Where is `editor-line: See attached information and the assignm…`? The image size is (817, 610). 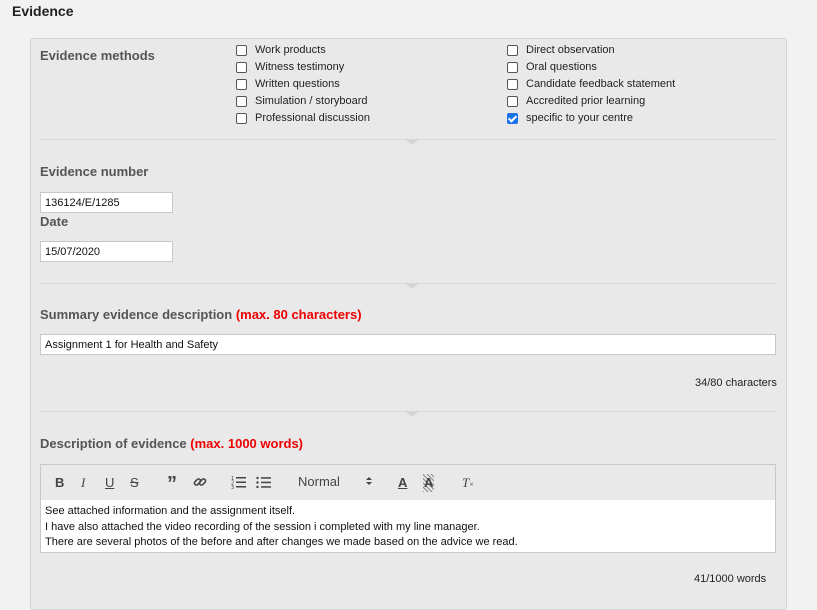
editor-line: See attached information and the assignm… is located at coordinates (170, 511).